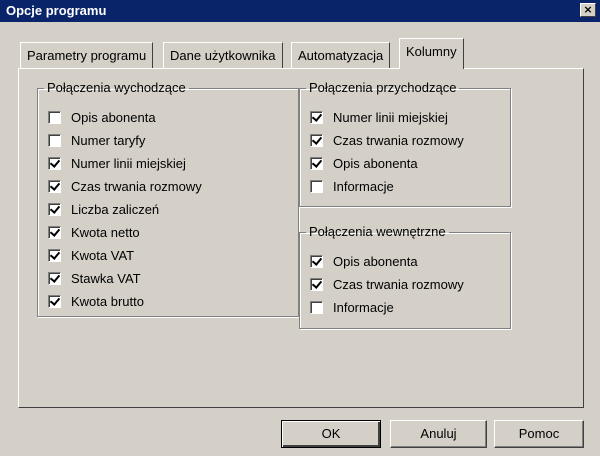 This screenshot has width=600, height=456. Describe the element at coordinates (105, 232) in the screenshot. I see `checkbox-label: Kwota netto` at that location.